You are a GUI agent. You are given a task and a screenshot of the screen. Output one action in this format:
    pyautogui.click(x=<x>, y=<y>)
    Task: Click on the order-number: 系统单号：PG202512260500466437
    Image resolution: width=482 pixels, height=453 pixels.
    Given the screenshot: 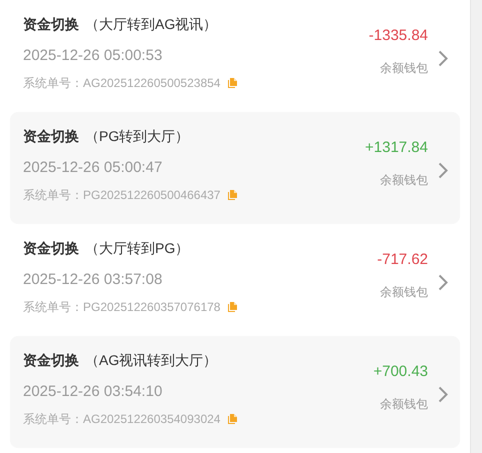 What is the action you would take?
    pyautogui.click(x=121, y=195)
    